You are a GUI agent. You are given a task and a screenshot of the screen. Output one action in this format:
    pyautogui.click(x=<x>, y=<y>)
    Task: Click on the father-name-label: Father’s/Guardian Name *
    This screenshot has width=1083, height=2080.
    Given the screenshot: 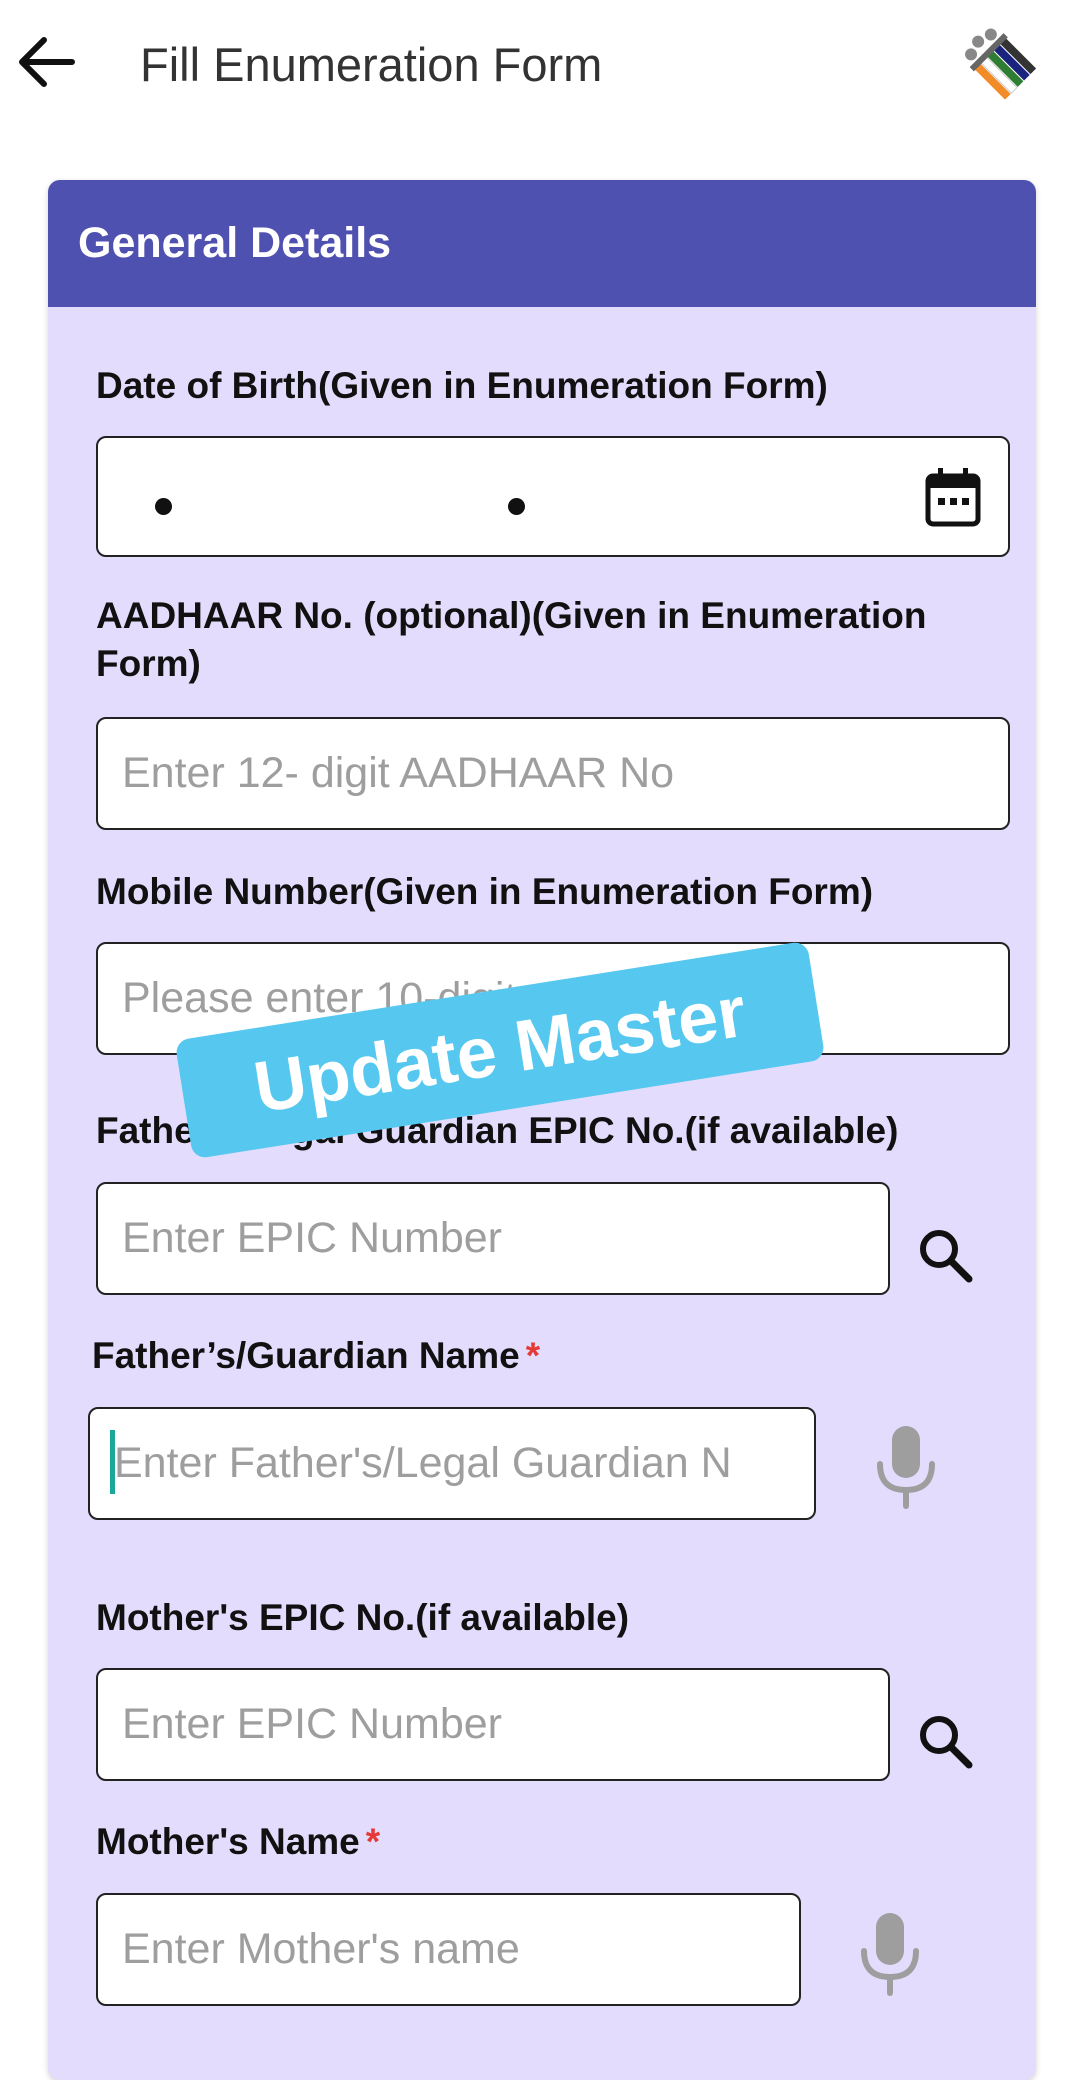 What is the action you would take?
    pyautogui.click(x=316, y=1356)
    